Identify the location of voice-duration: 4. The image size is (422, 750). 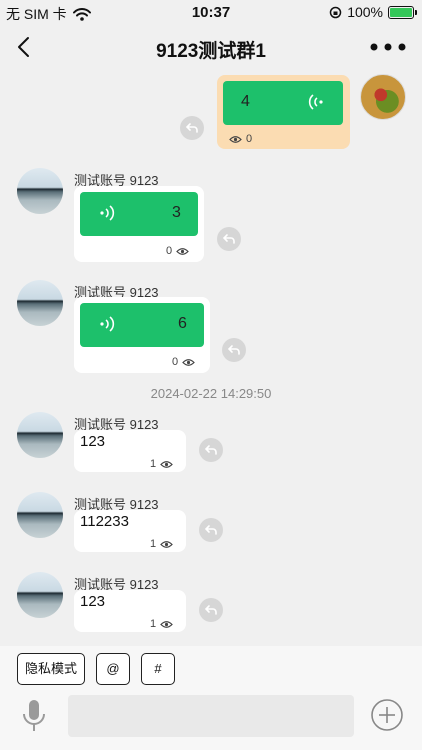
(245, 101).